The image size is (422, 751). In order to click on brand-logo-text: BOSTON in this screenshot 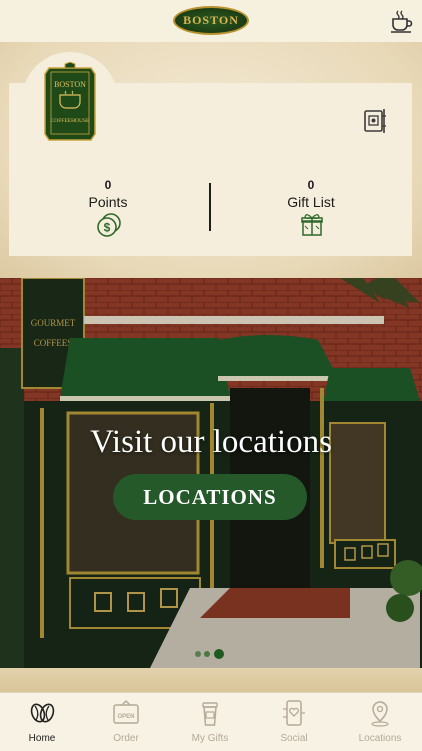, I will do `click(211, 20)`.